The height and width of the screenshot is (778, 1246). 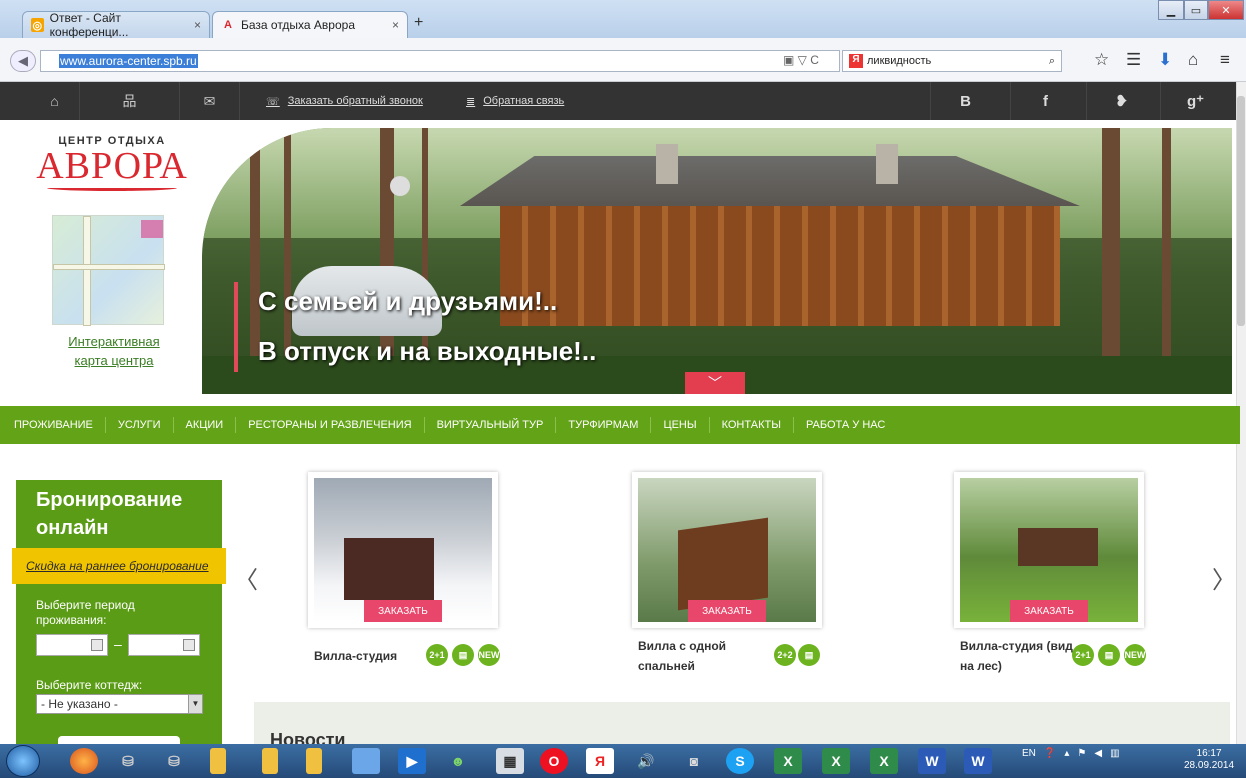 I want to click on close-window-button: ✕, so click(x=1226, y=10).